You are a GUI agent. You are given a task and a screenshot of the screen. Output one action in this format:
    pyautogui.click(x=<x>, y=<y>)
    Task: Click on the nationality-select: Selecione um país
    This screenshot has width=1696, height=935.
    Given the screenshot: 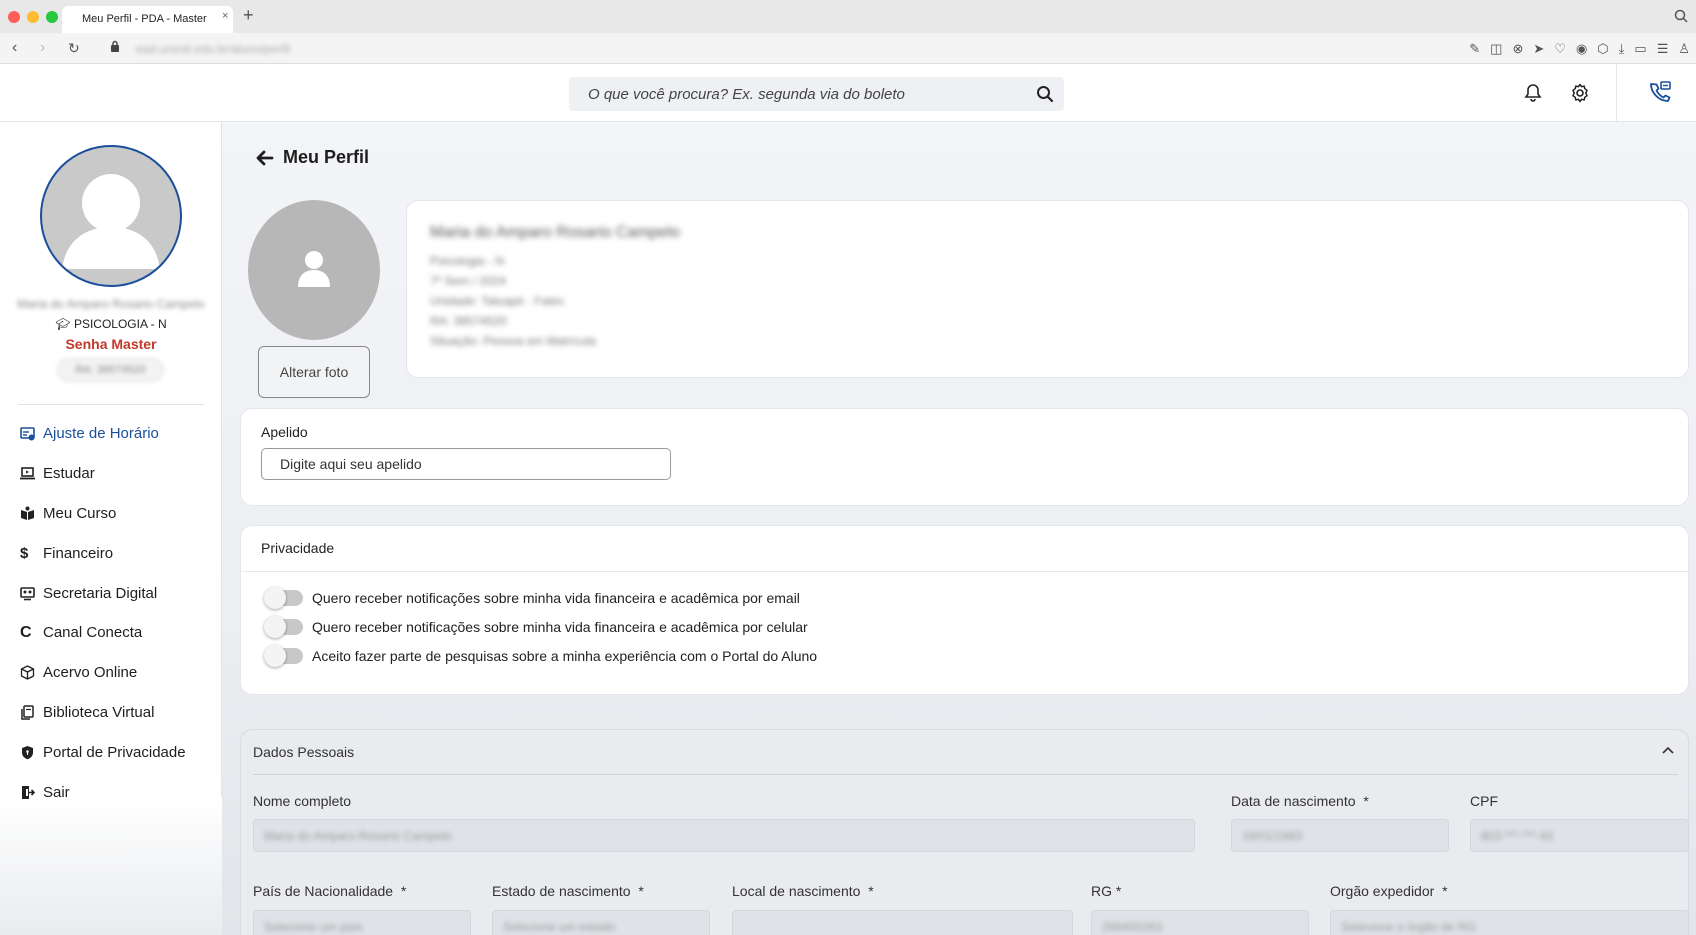 What is the action you would take?
    pyautogui.click(x=362, y=922)
    